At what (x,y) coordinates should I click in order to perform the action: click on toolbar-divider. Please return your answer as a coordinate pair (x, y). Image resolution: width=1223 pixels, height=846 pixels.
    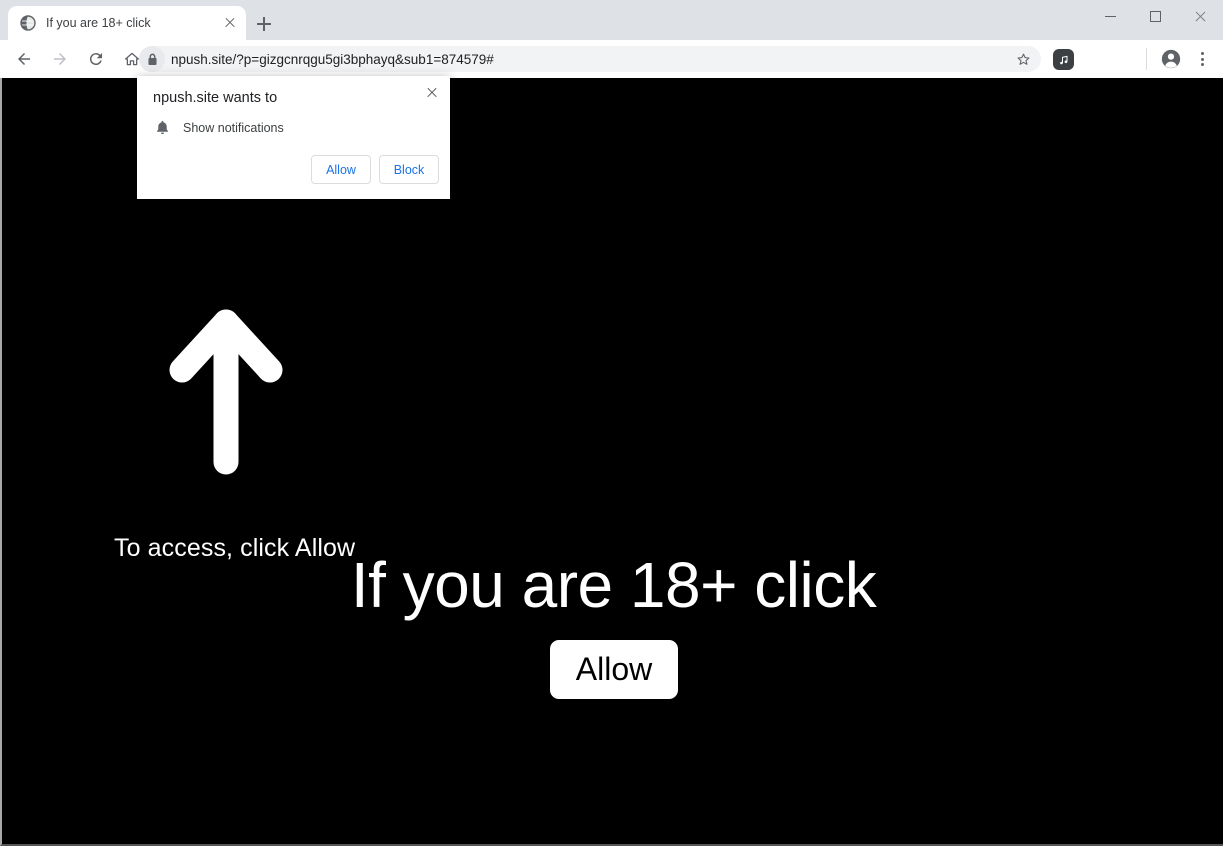
    Looking at the image, I should click on (1146, 59).